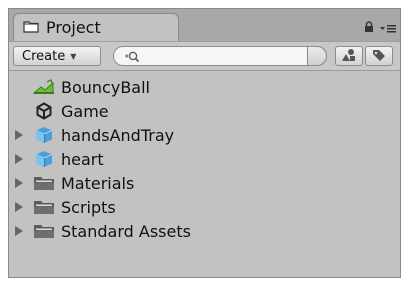  What do you see at coordinates (44, 87) in the screenshot?
I see `scene-icon` at bounding box center [44, 87].